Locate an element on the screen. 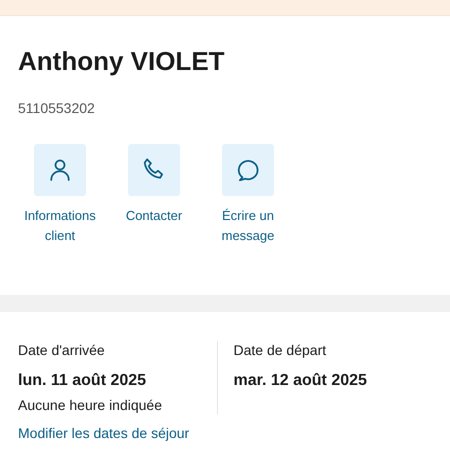 This screenshot has width=450, height=450. arrival-date: lun. 11 août 2025 is located at coordinates (83, 381).